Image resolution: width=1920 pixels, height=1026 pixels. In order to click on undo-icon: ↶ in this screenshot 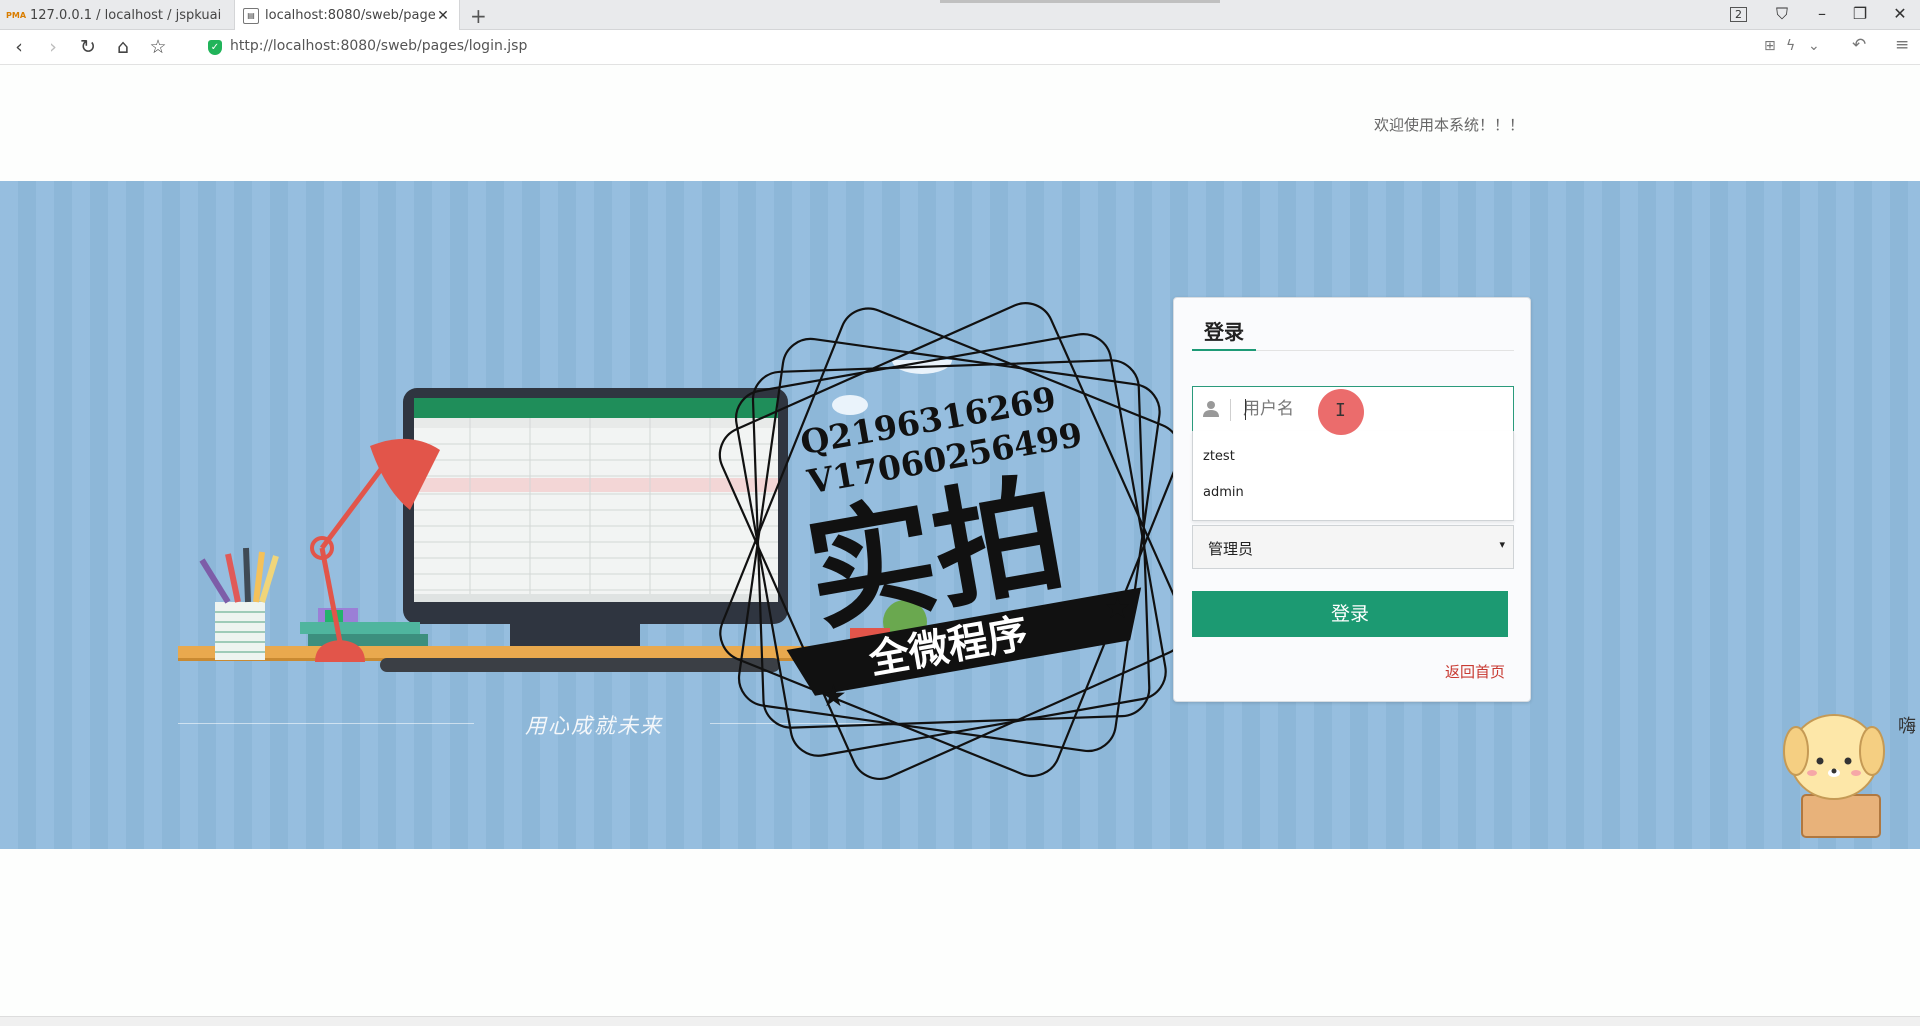, I will do `click(1859, 45)`.